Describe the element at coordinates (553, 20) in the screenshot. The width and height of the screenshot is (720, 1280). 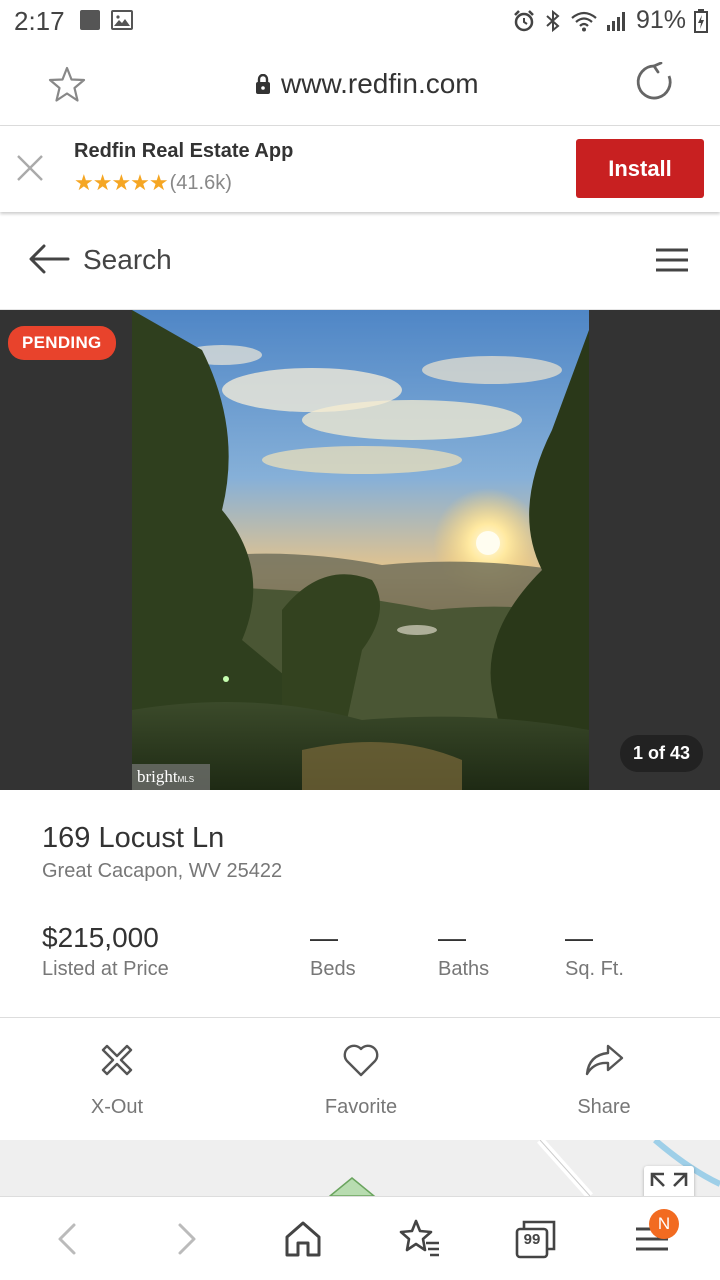
I see `bluetooth-icon` at that location.